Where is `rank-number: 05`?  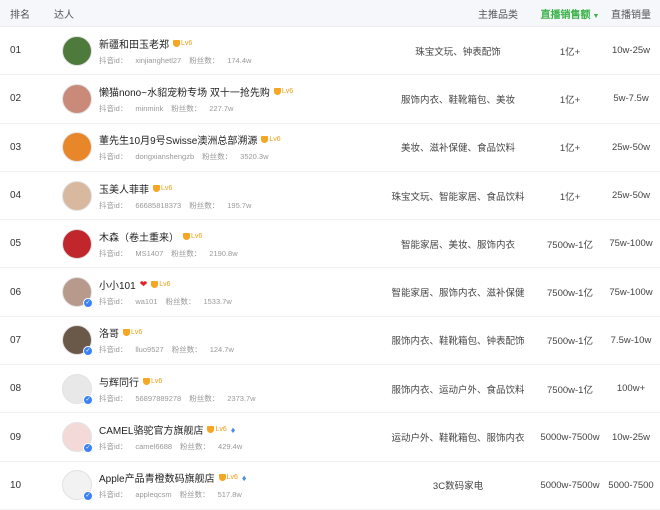 rank-number: 05 is located at coordinates (16, 244).